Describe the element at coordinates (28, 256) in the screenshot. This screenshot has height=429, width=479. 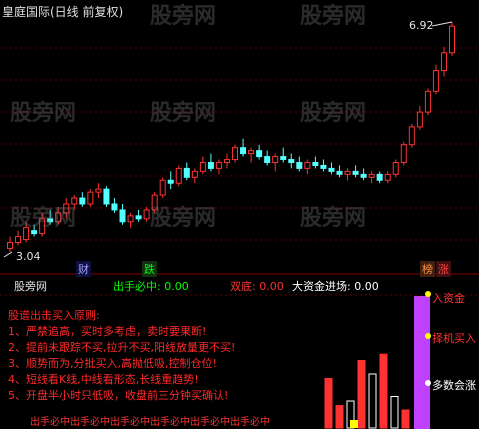
I see `price-low-label: 3.04` at that location.